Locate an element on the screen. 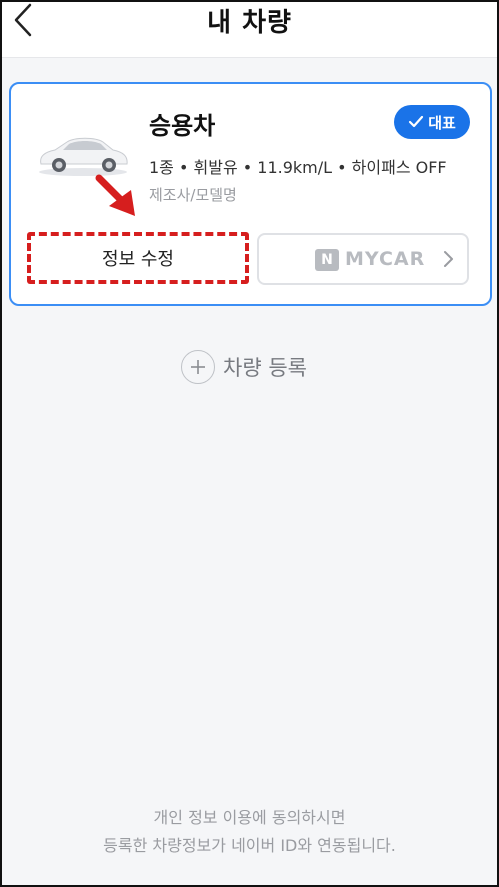  edit-info-label: 정보 수정 is located at coordinates (138, 259).